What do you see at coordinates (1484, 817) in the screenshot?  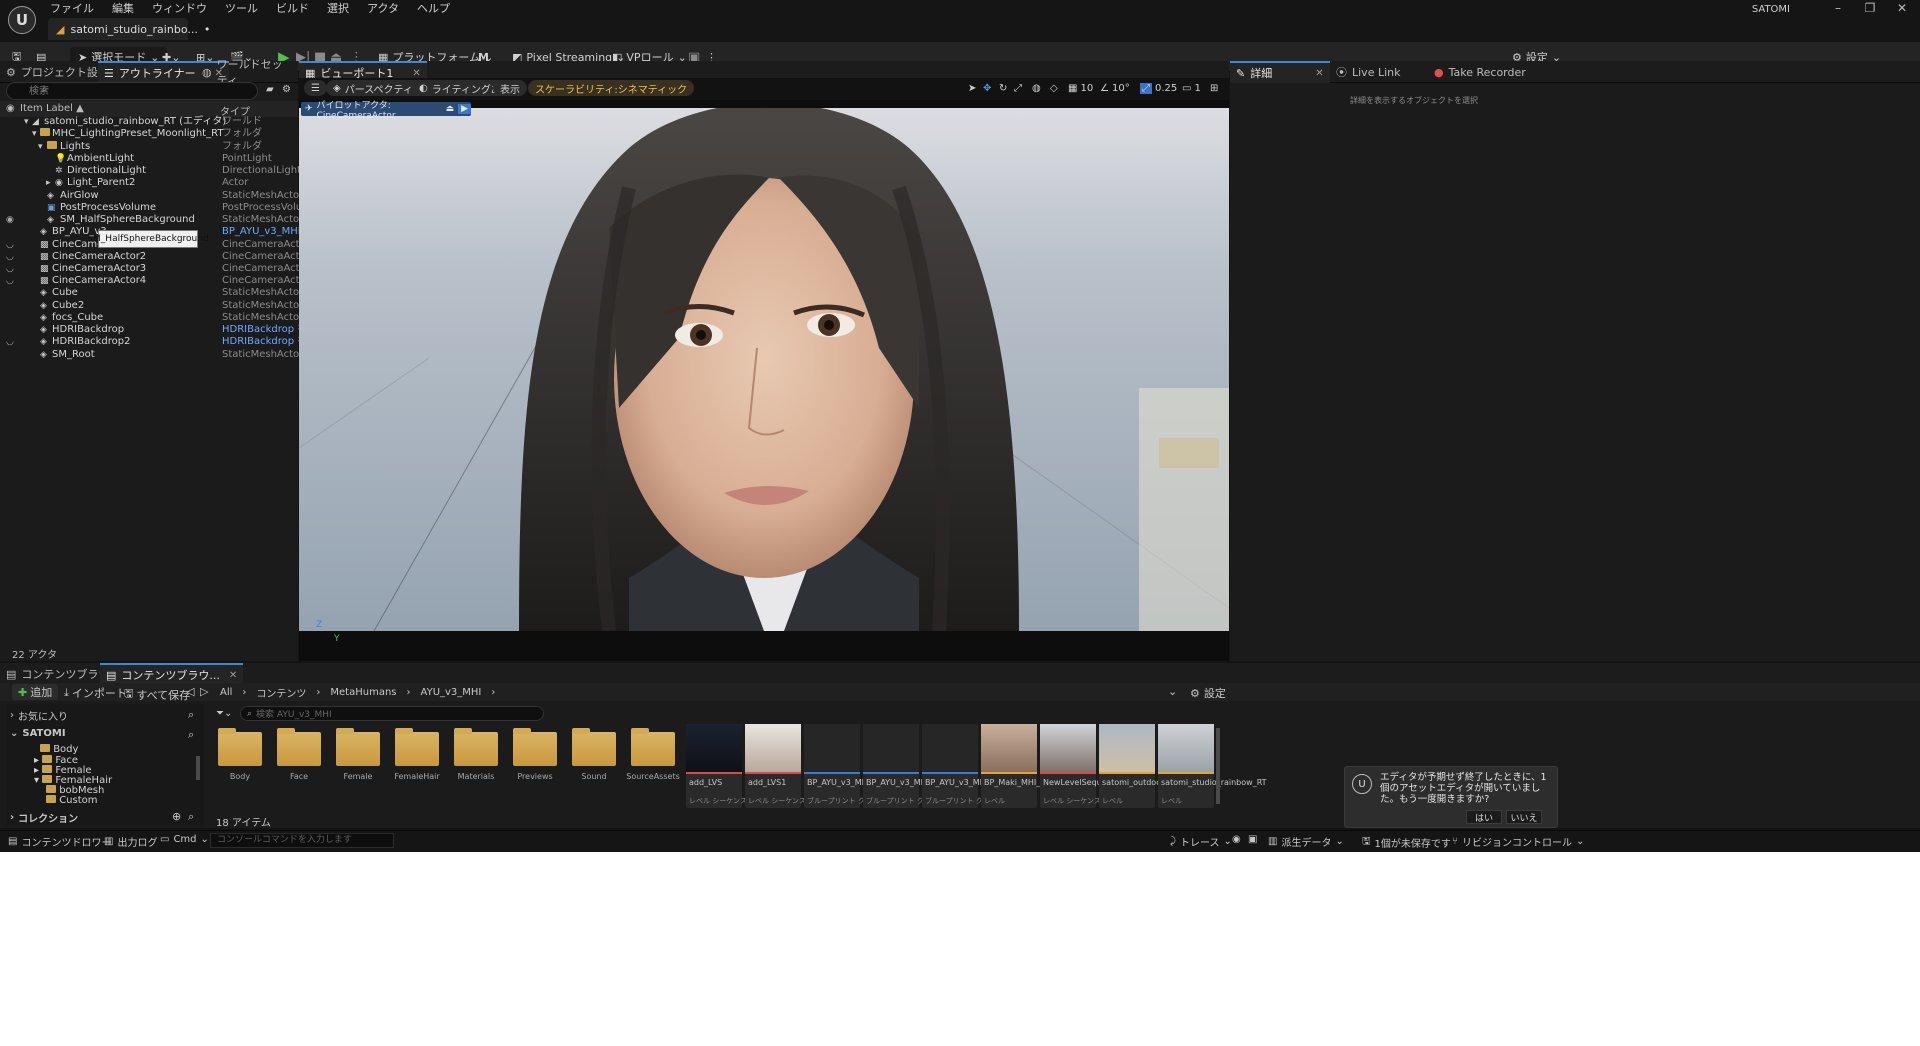 I see `yes-button: はい` at bounding box center [1484, 817].